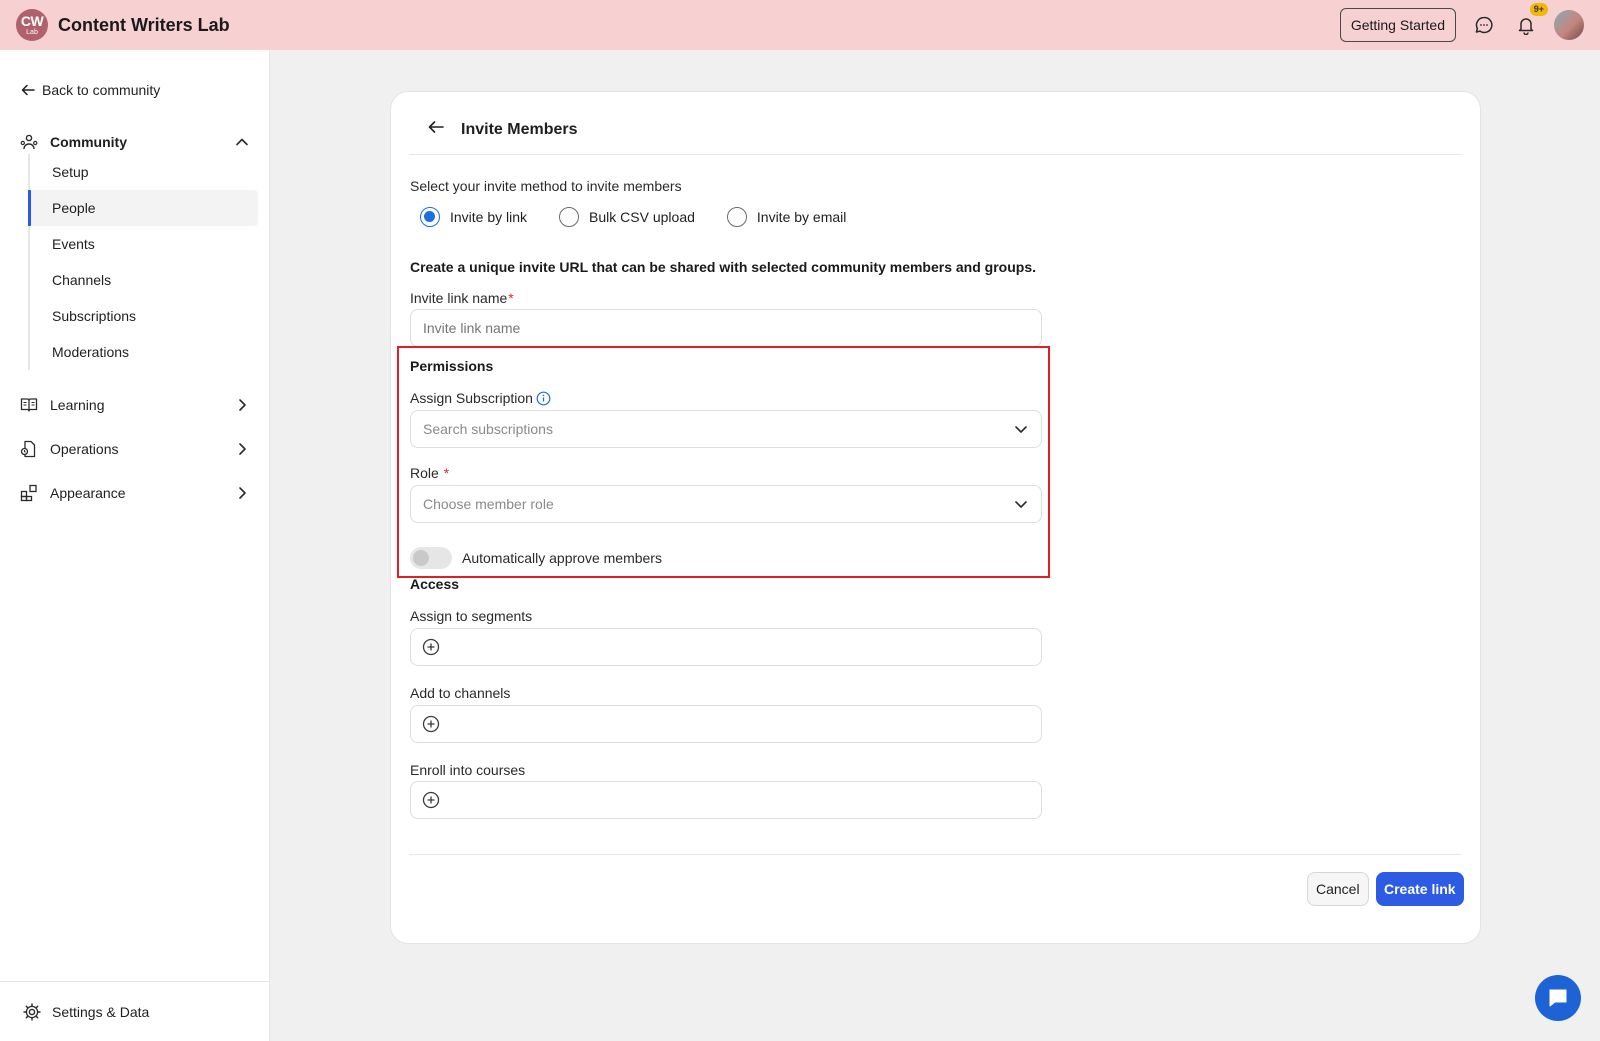 This screenshot has width=1600, height=1041. I want to click on operations-label: Operations, so click(84, 449).